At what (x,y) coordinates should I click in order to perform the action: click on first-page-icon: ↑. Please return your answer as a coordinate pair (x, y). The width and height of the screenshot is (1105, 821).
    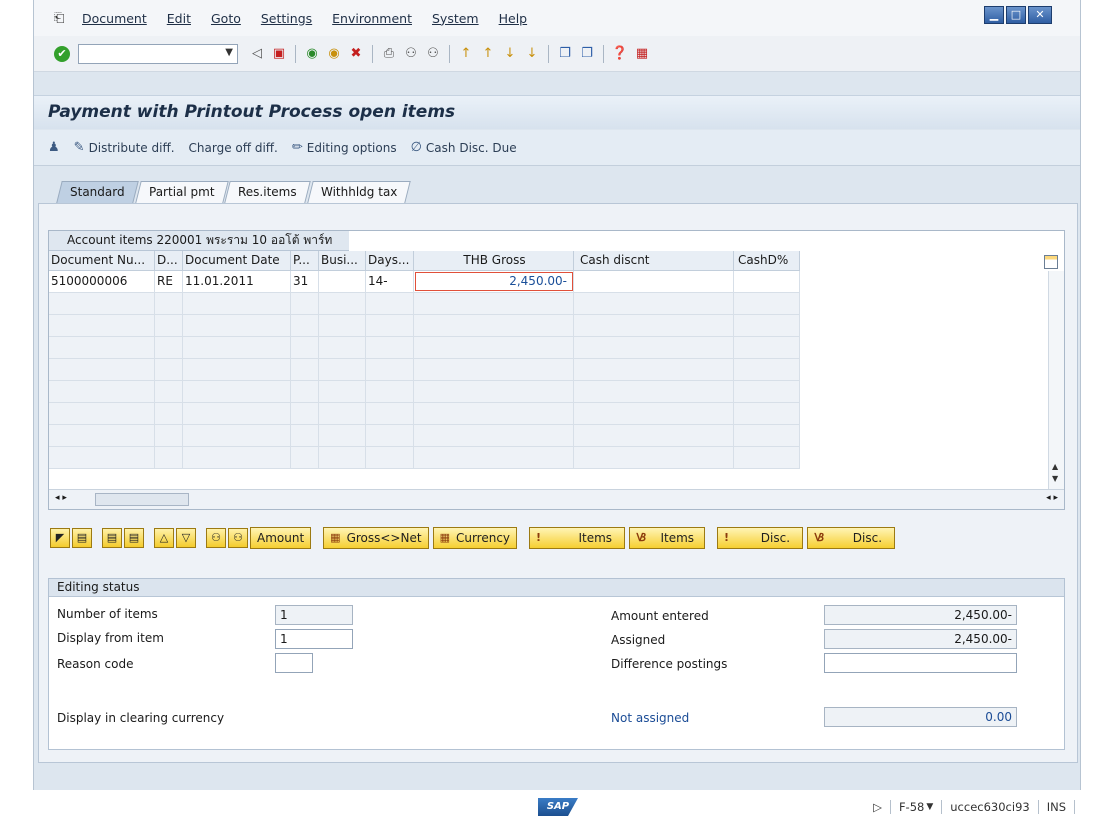
    Looking at the image, I should click on (466, 54).